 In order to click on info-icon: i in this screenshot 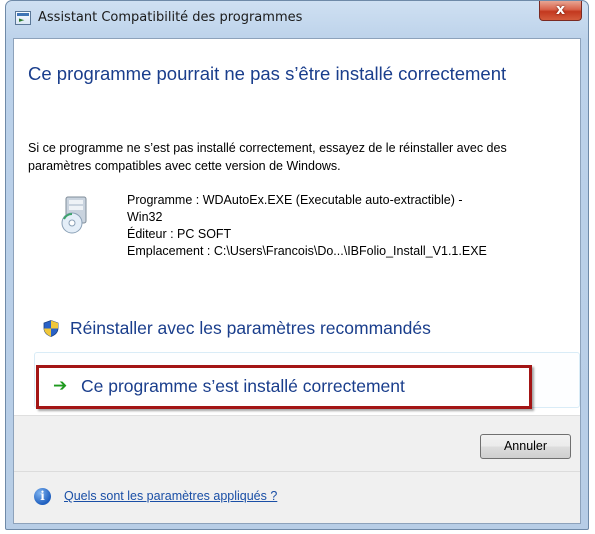, I will do `click(42, 496)`.